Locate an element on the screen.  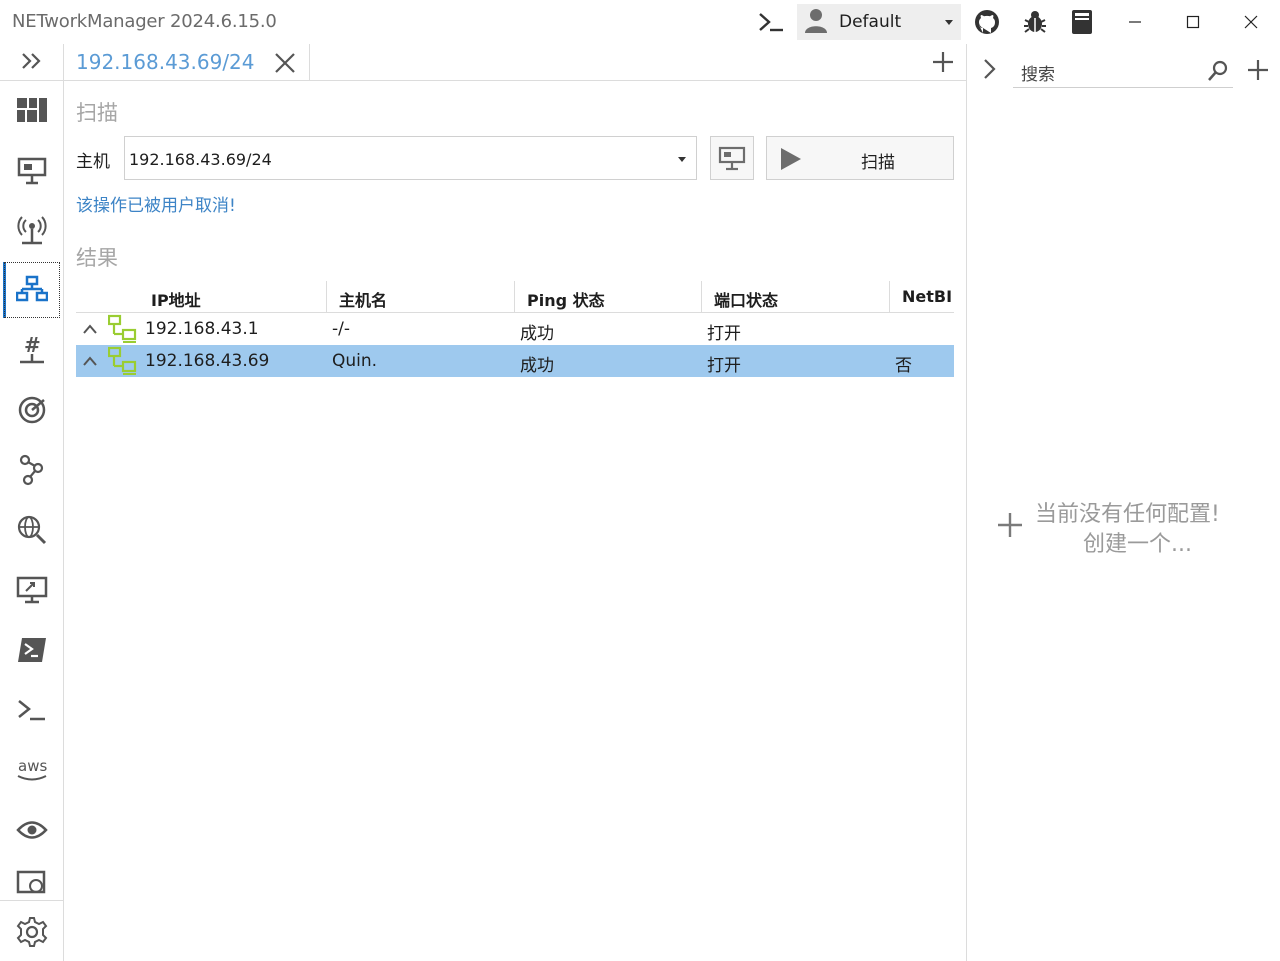
traceroute-icon is located at coordinates (31, 470).